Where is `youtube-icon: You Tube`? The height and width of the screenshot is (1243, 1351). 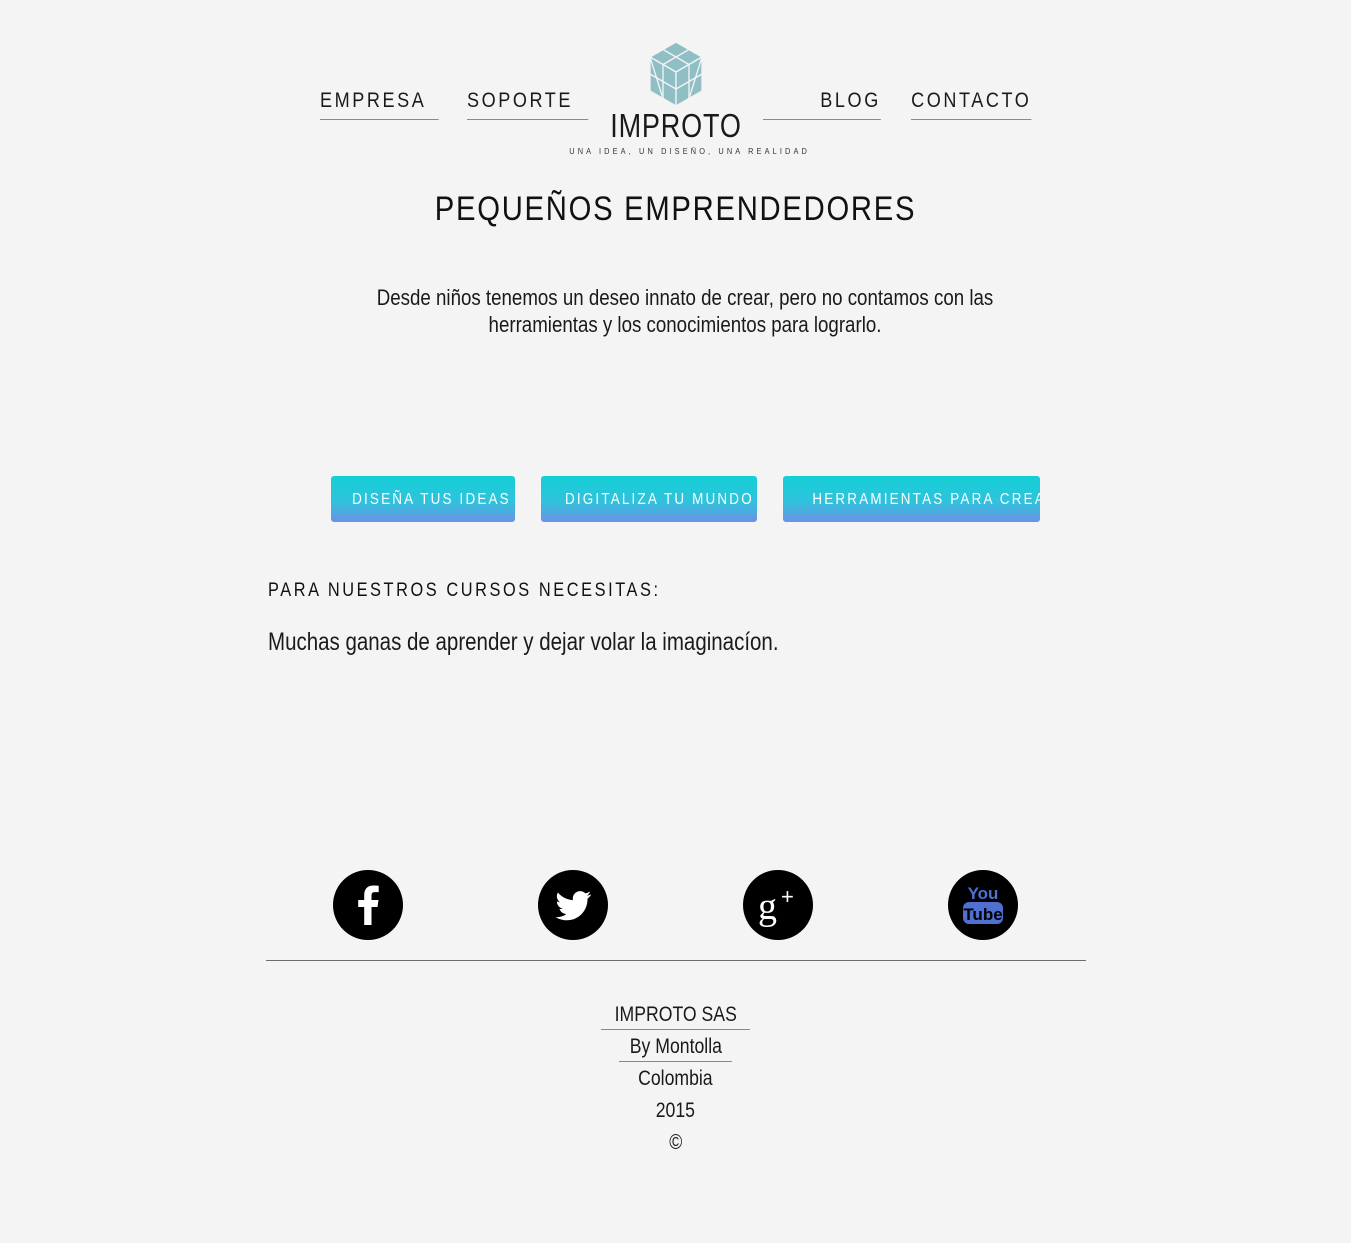 youtube-icon: You Tube is located at coordinates (983, 905).